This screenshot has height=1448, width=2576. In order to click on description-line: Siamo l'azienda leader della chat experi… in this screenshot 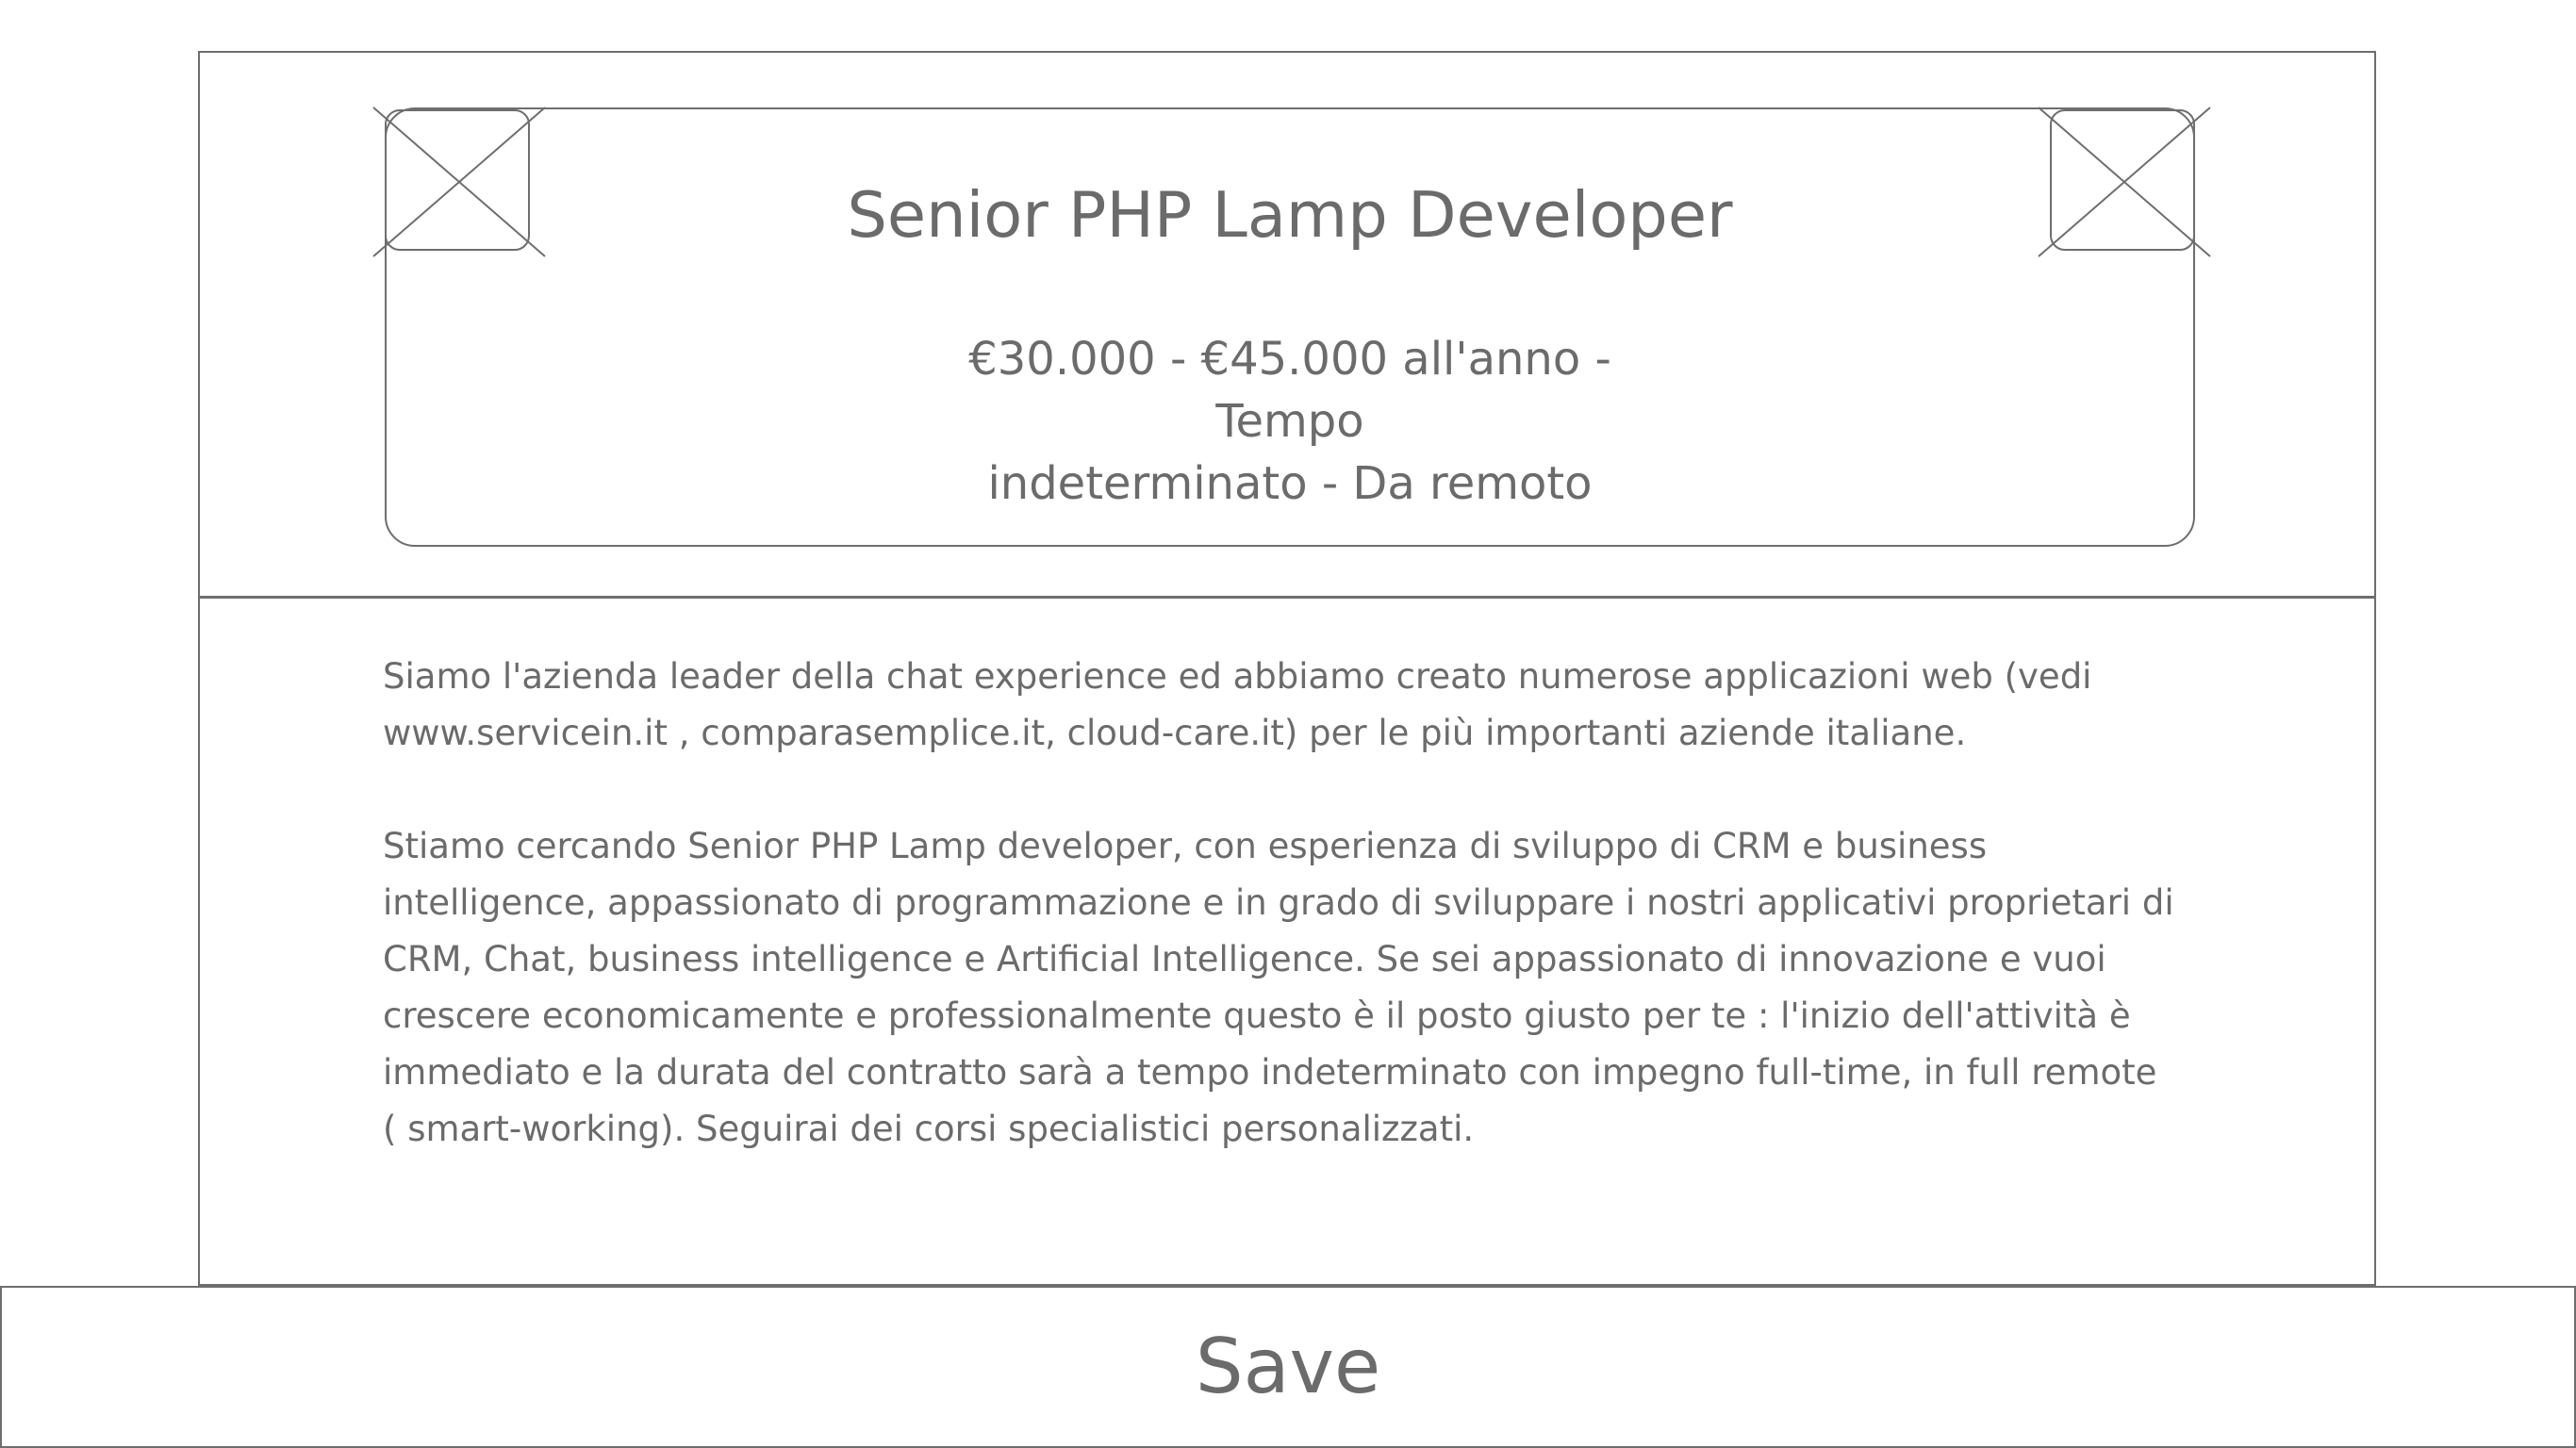, I will do `click(1237, 676)`.